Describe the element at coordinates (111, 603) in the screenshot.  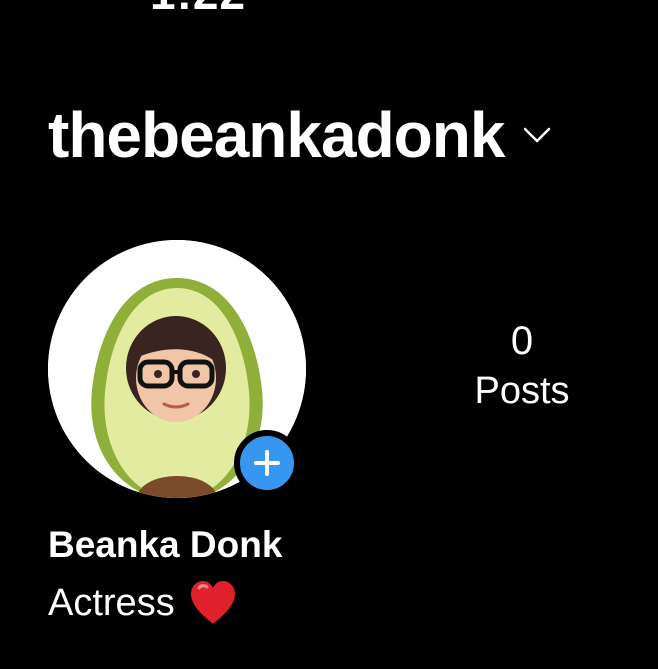
I see `bio-text: Actress` at that location.